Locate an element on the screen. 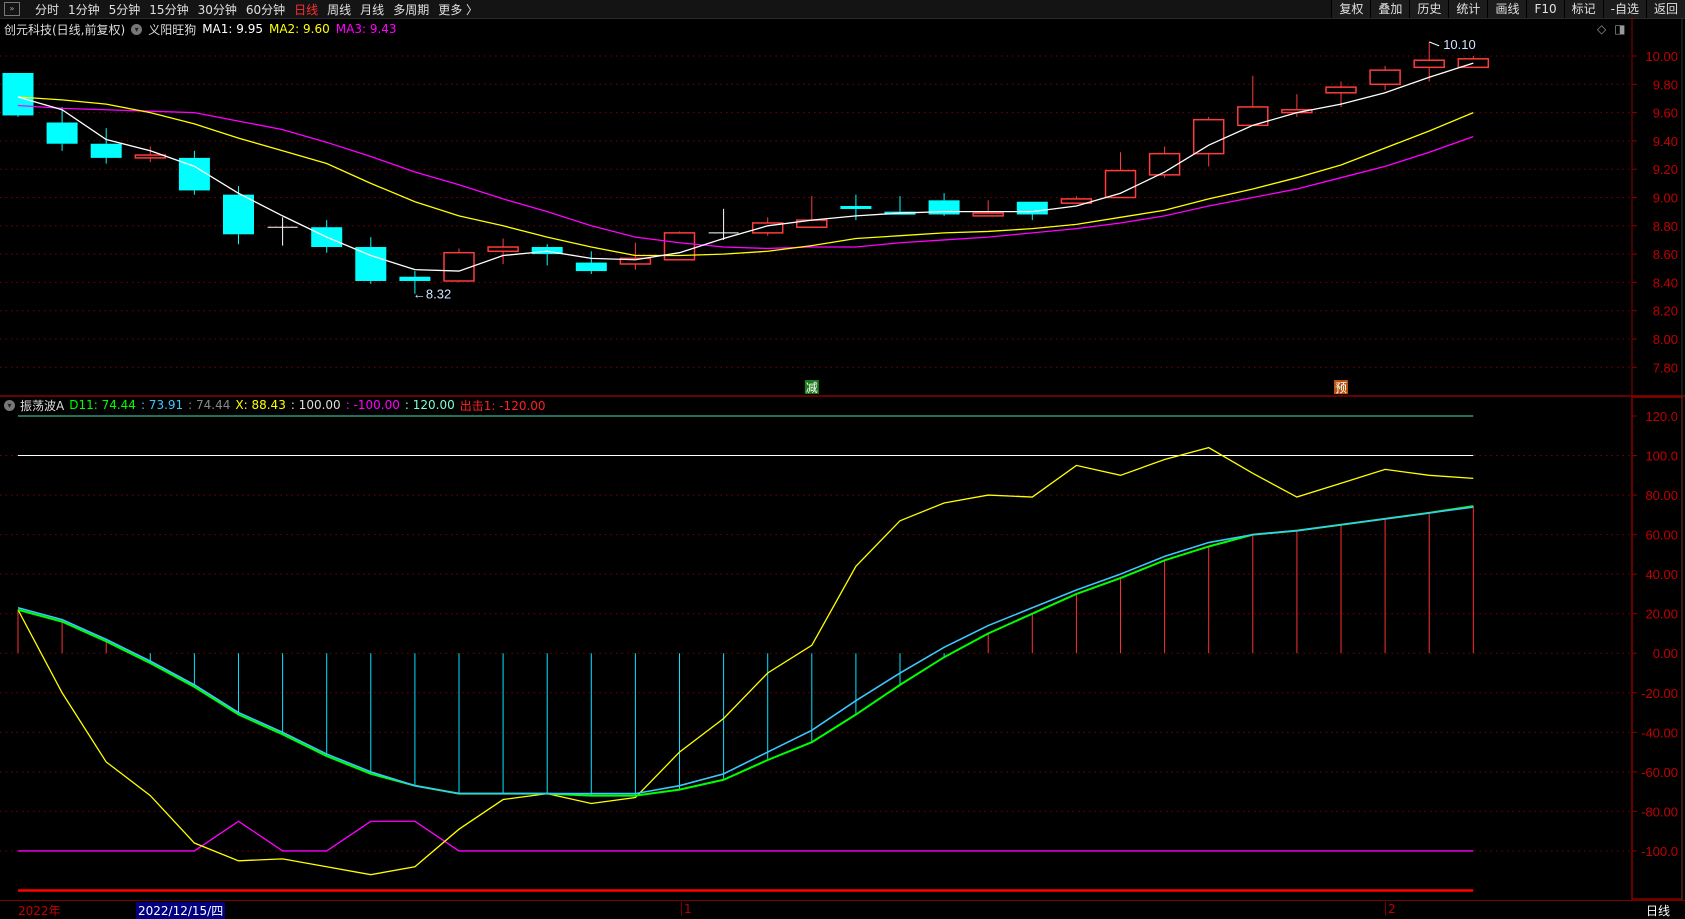 The height and width of the screenshot is (919, 1685). price-tick-label: 9.20 is located at coordinates (1665, 169).